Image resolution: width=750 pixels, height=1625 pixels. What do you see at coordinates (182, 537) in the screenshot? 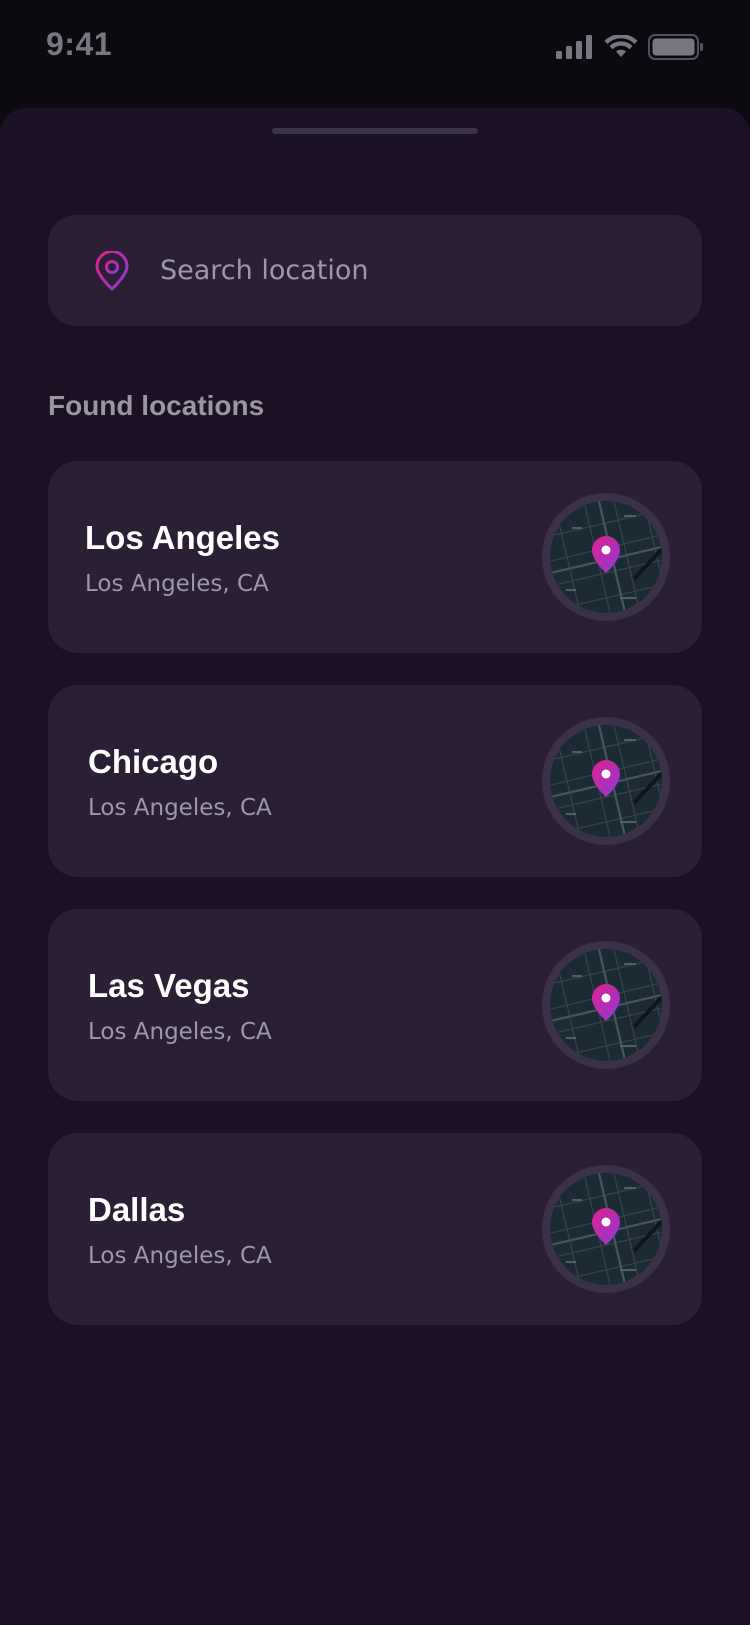
I see `location-name: Los Angeles` at bounding box center [182, 537].